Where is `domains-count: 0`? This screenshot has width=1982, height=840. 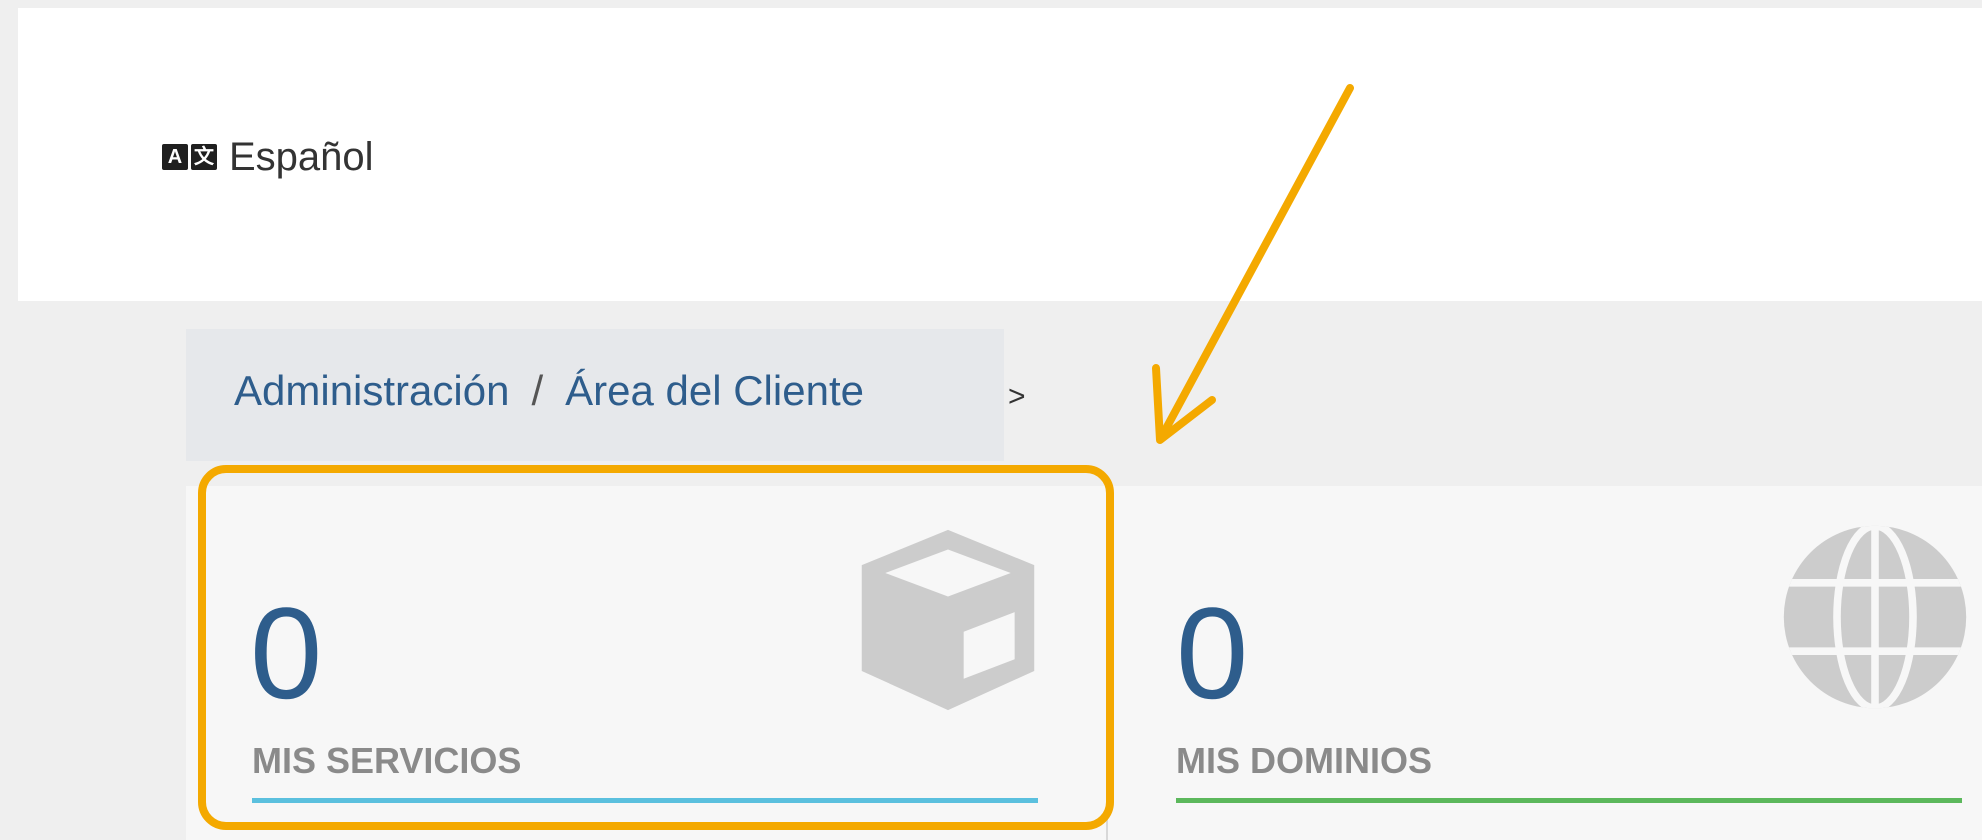
domains-count: 0 is located at coordinates (1212, 653).